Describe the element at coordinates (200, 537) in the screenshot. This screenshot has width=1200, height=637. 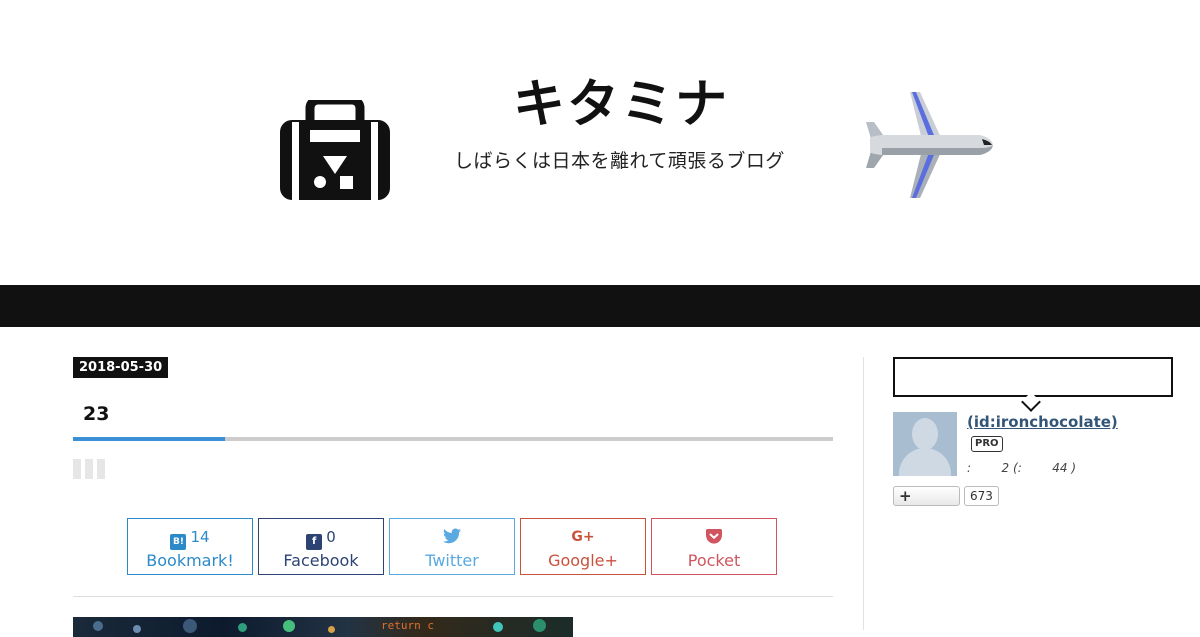
I see `hatena-bookmark-count: 14` at that location.